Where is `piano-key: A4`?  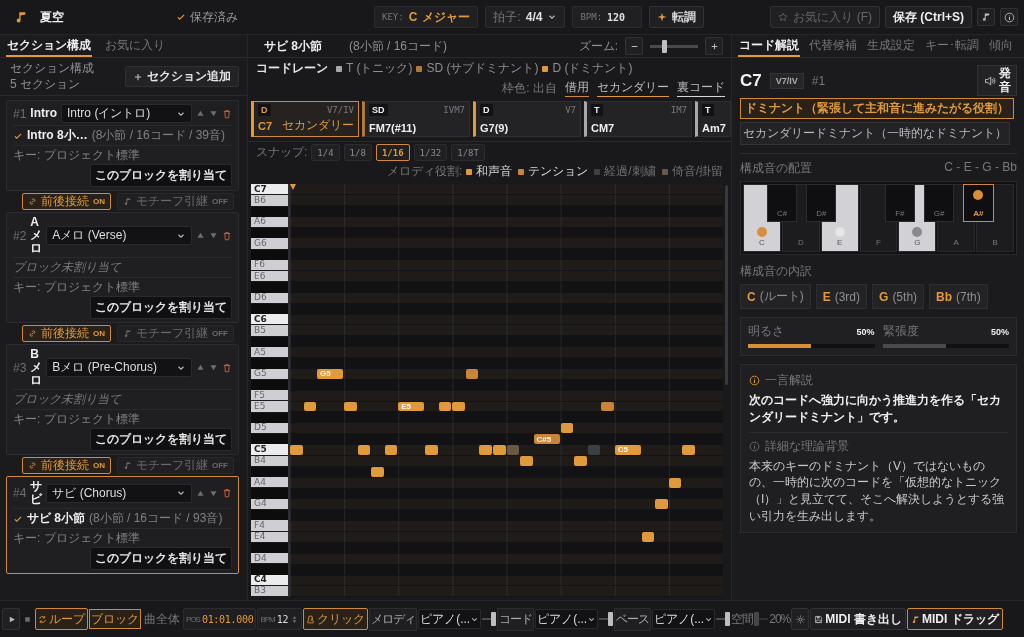
piano-key: A4 is located at coordinates (269, 483).